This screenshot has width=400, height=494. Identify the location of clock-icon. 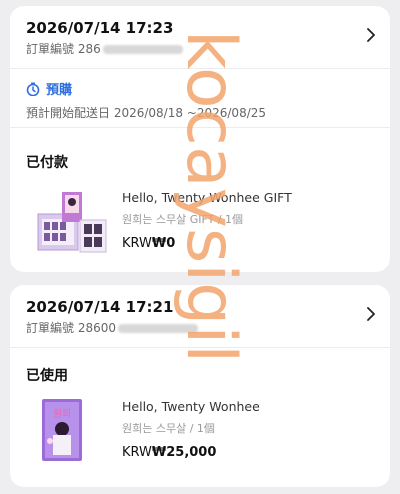
(33, 89).